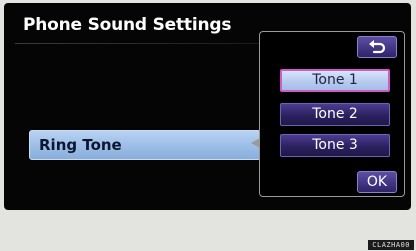  I want to click on title-divider, so click(140, 43).